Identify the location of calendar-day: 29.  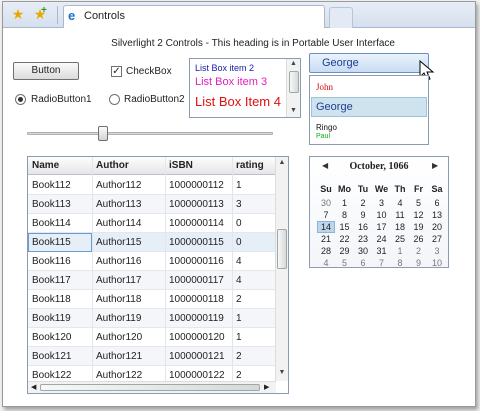
(345, 251).